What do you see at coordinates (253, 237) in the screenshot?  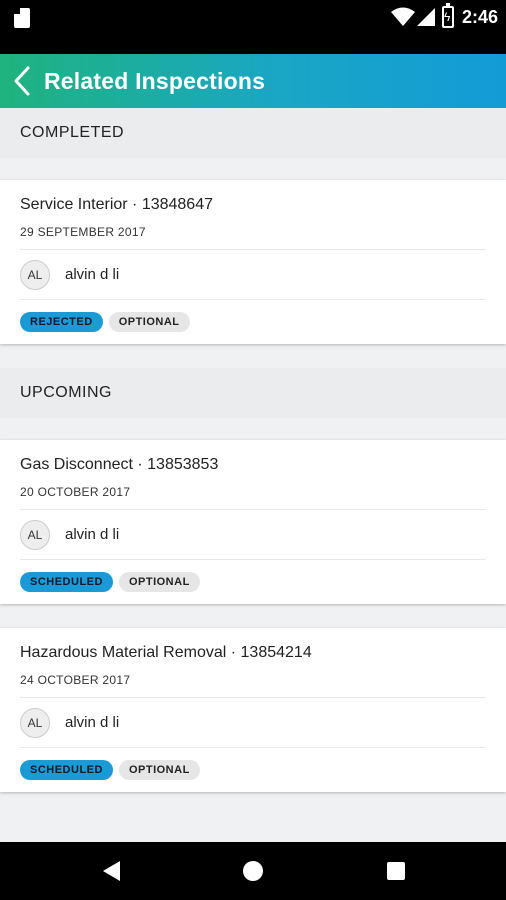 I see `inspection-date: 29 SEPTEMBER 2017` at bounding box center [253, 237].